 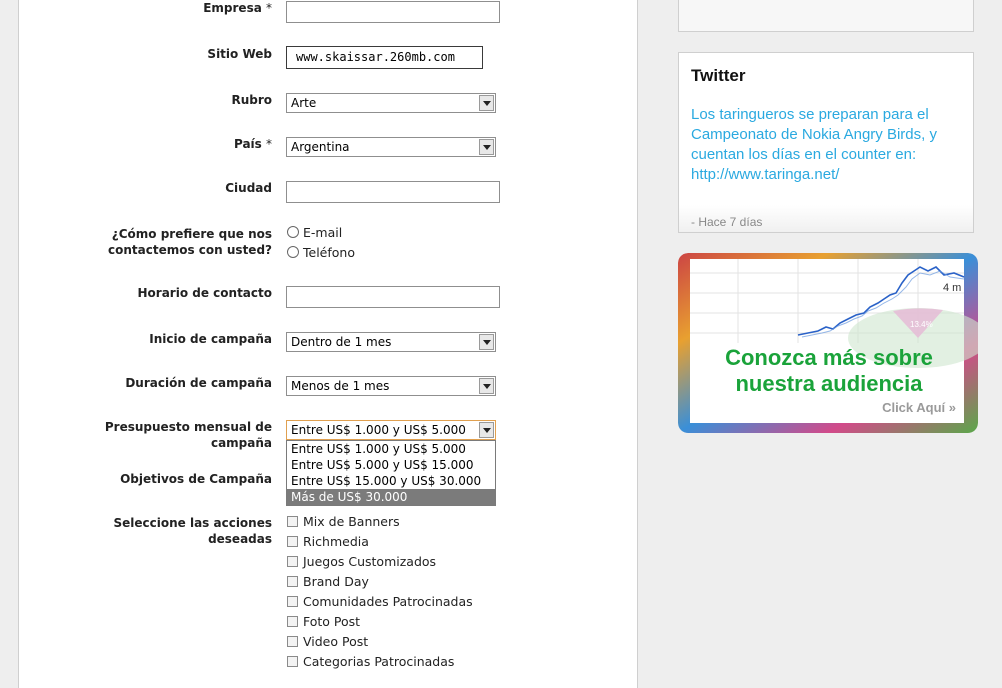 What do you see at coordinates (919, 407) in the screenshot?
I see `ad-click-here-link: Click Aquí »` at bounding box center [919, 407].